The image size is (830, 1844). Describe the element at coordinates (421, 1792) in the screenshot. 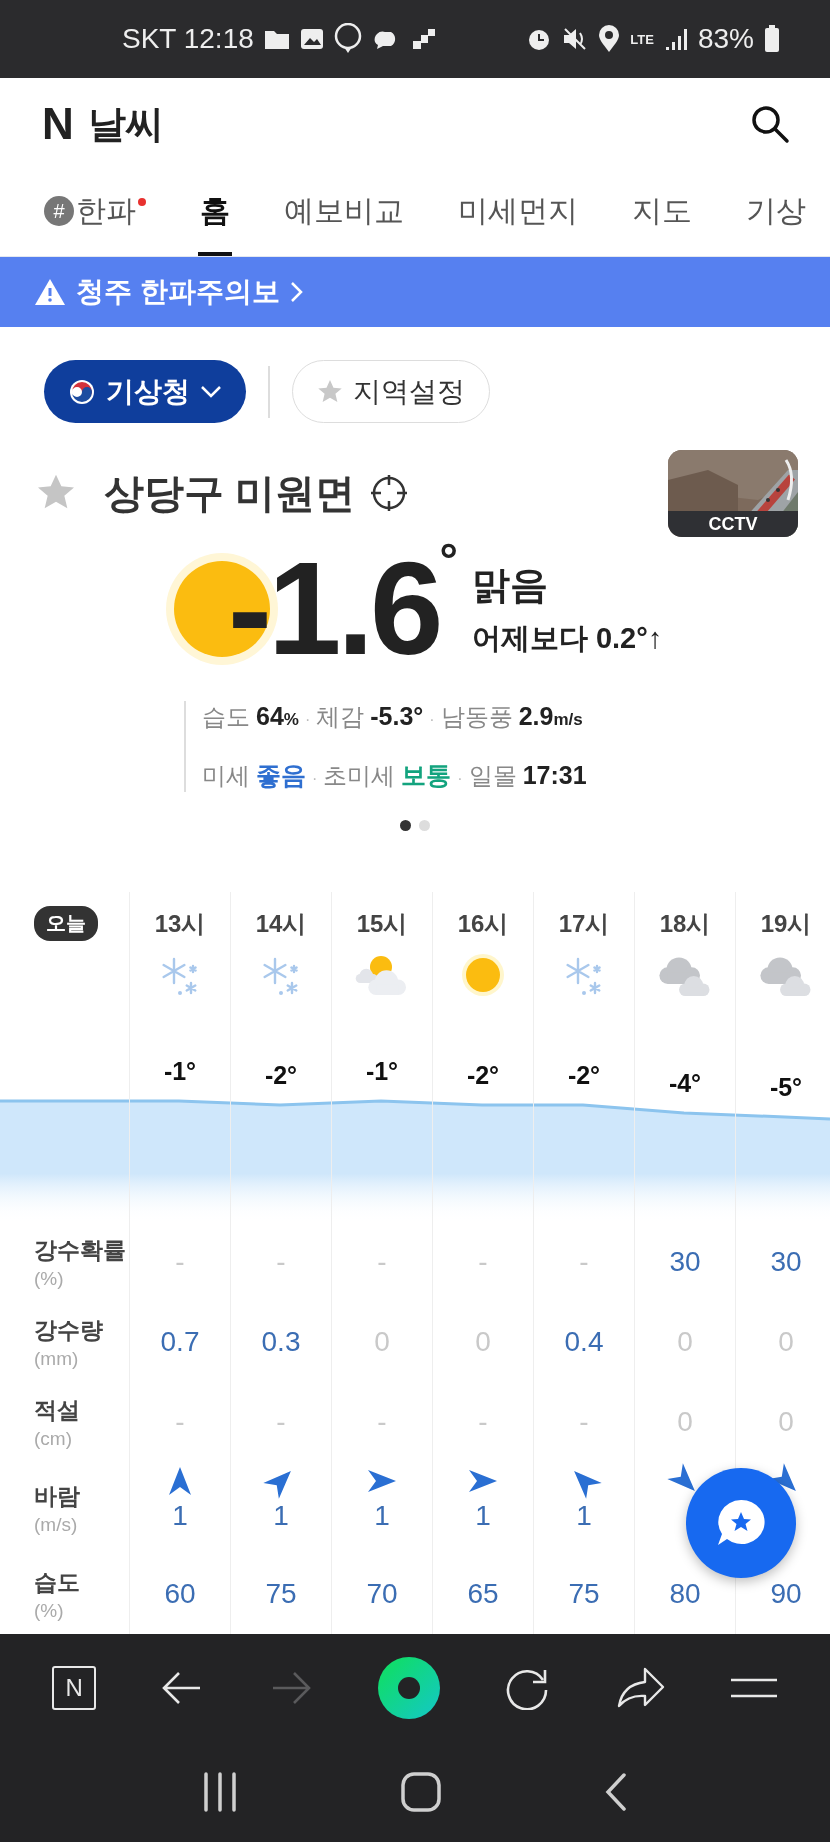

I see `home-button` at that location.